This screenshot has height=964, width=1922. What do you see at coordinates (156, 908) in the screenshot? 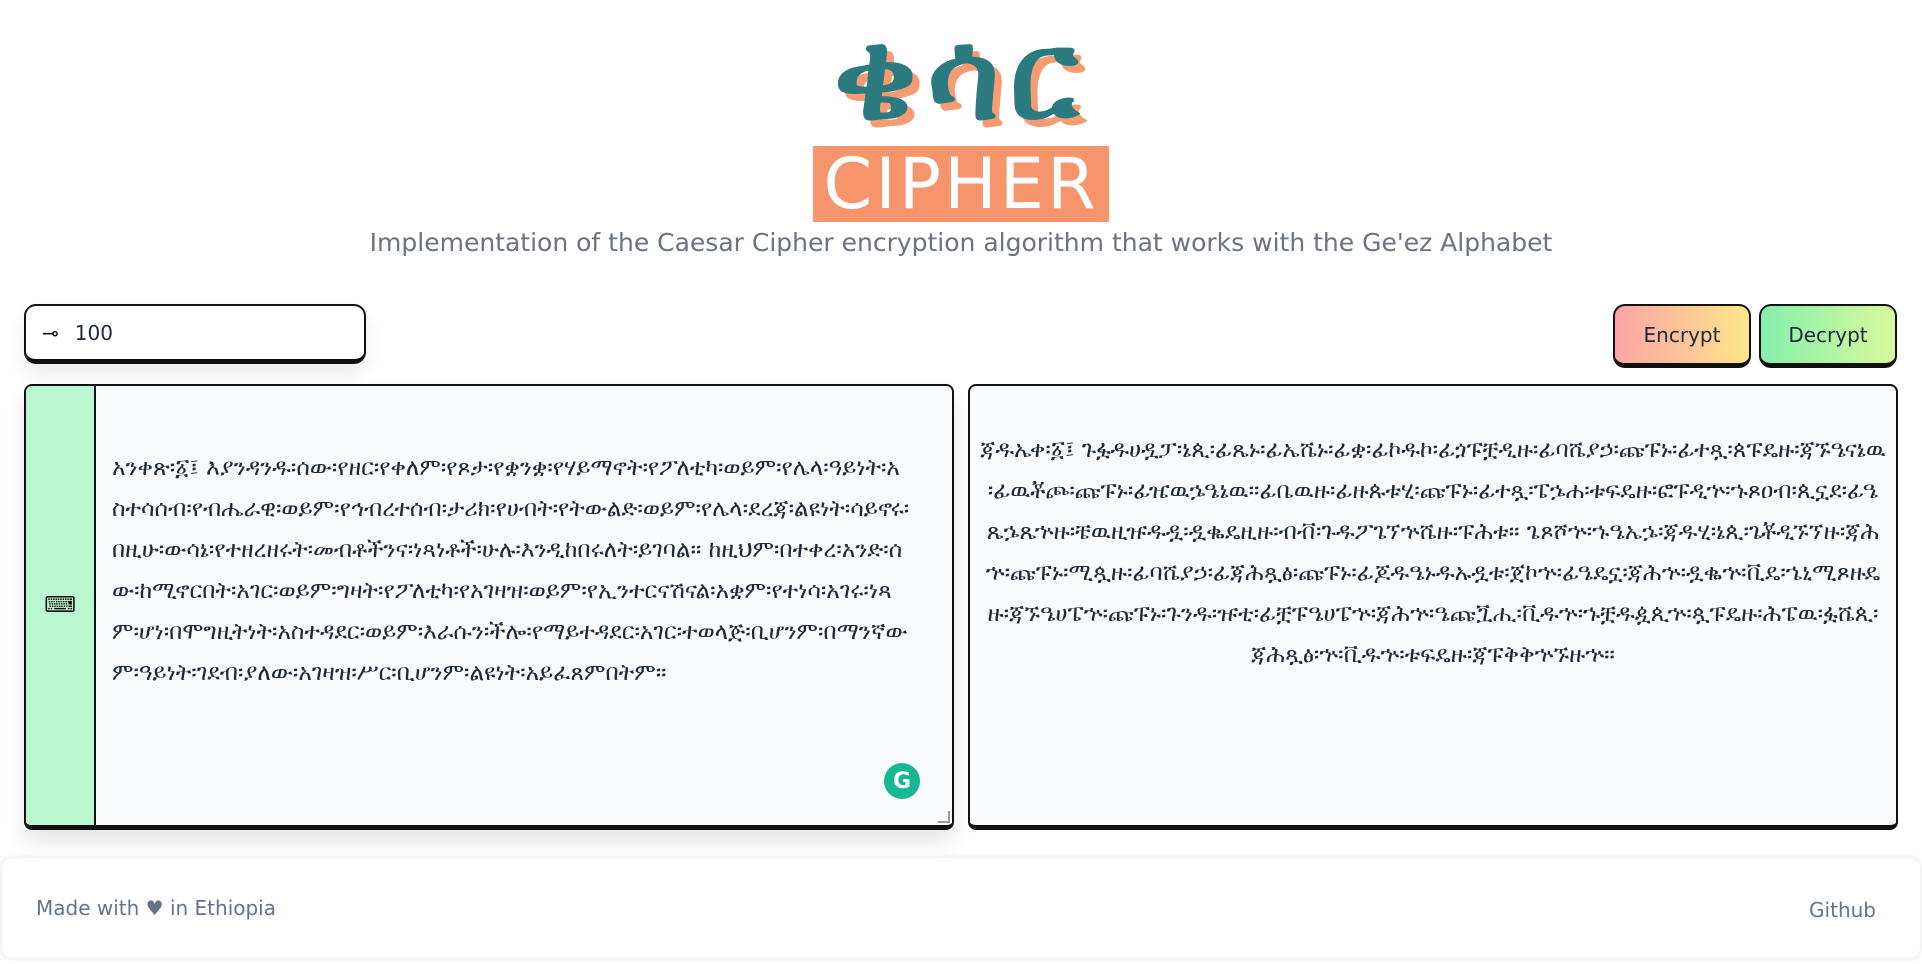
I see `footer-made-with: Made with ♥ in Ethiopia` at bounding box center [156, 908].